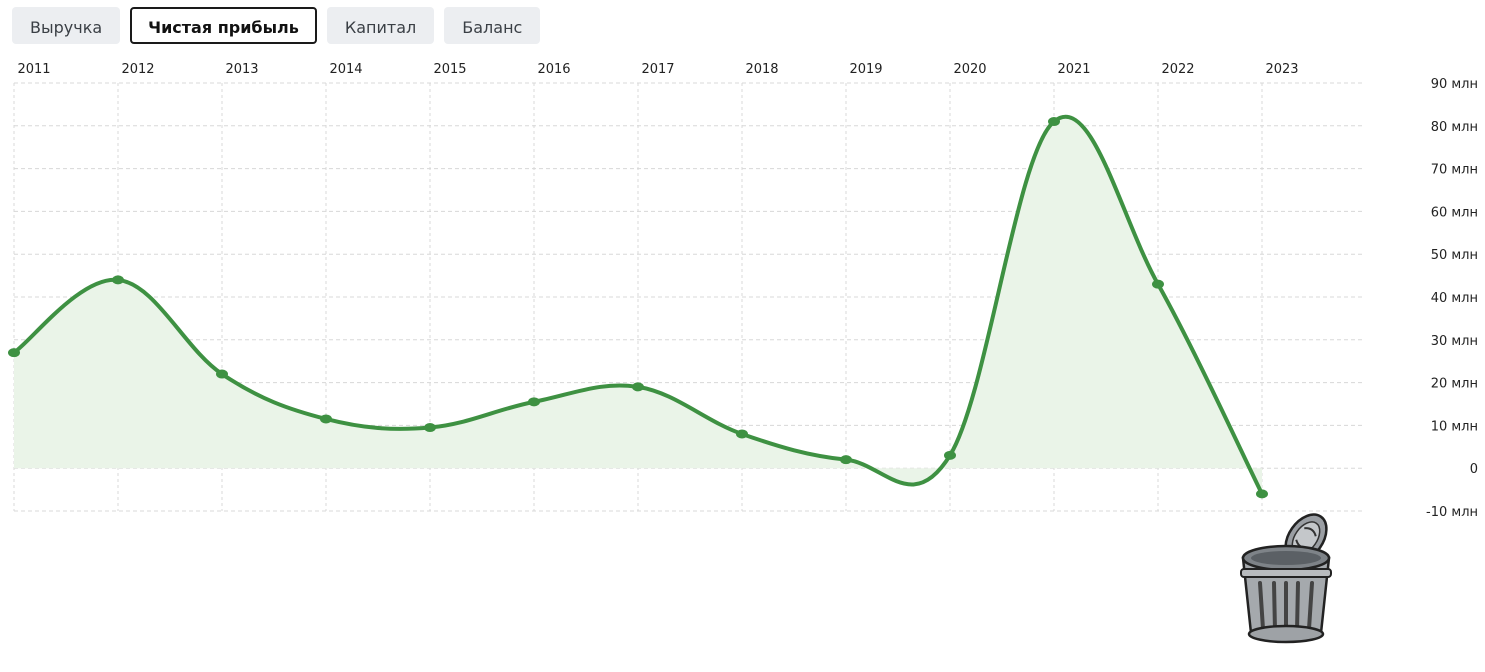  I want to click on data-point-2014, so click(326, 419).